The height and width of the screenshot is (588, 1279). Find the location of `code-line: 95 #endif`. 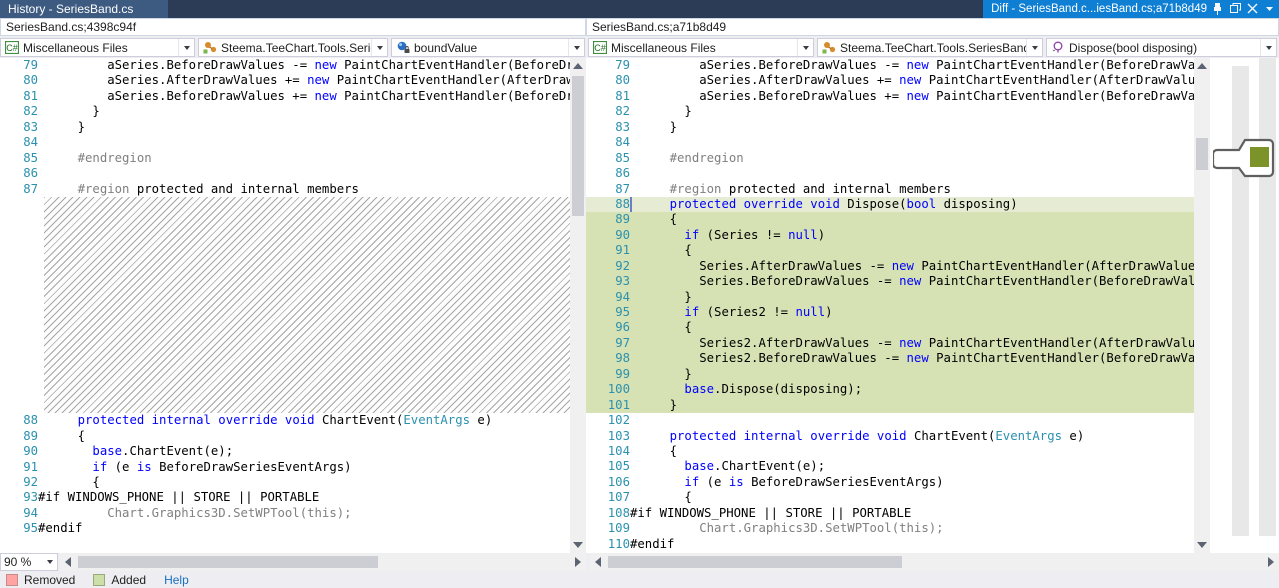

code-line: 95 #endif is located at coordinates (292, 528).